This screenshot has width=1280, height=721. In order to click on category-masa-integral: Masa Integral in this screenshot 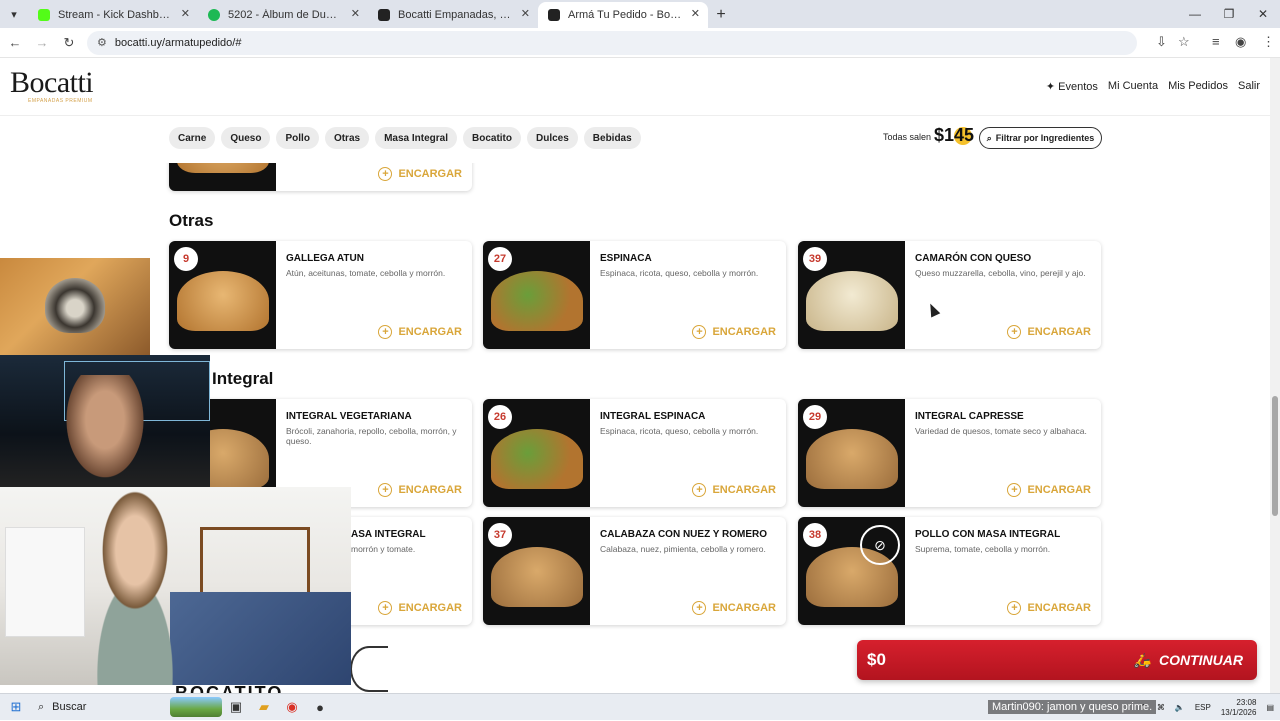, I will do `click(416, 138)`.